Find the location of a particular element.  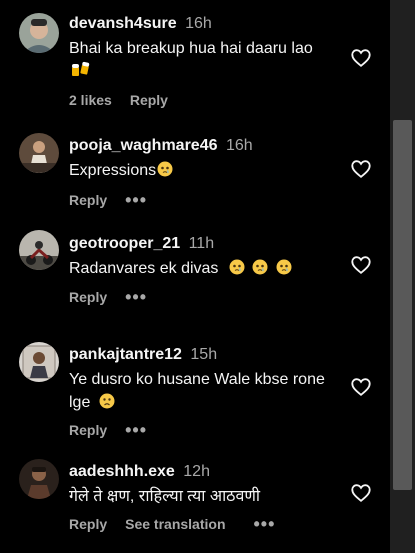

comment-text-content: Expressions is located at coordinates (113, 170).